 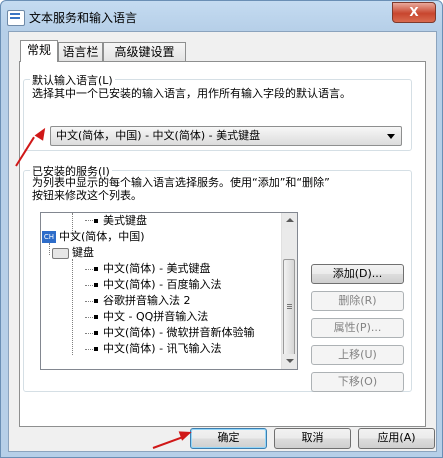 I want to click on tree-item-keyboard-category: 键盘, so click(x=73, y=253).